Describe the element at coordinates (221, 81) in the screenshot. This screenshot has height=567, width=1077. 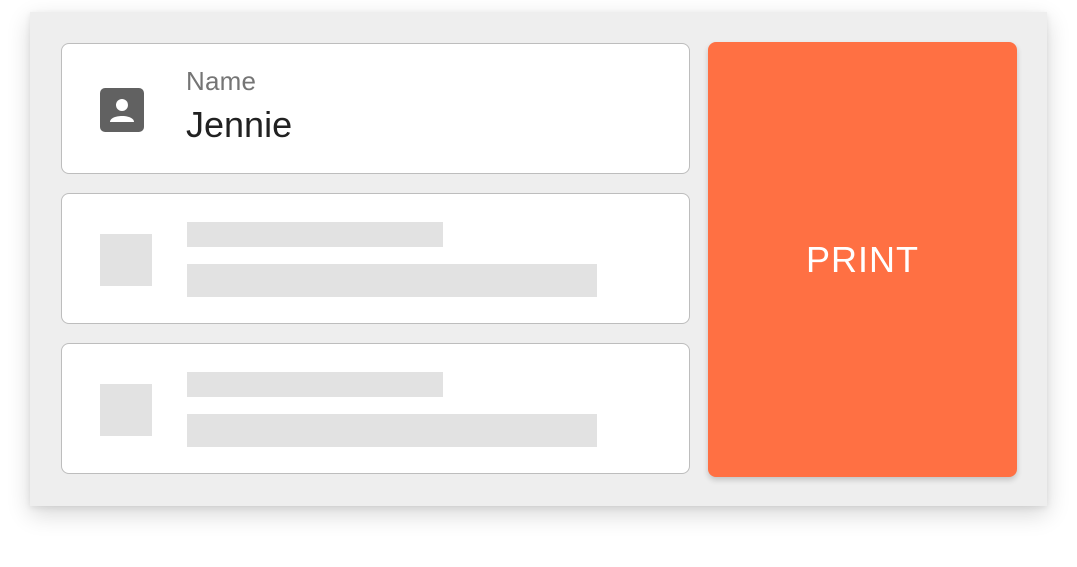
I see `name-field-label: Name` at that location.